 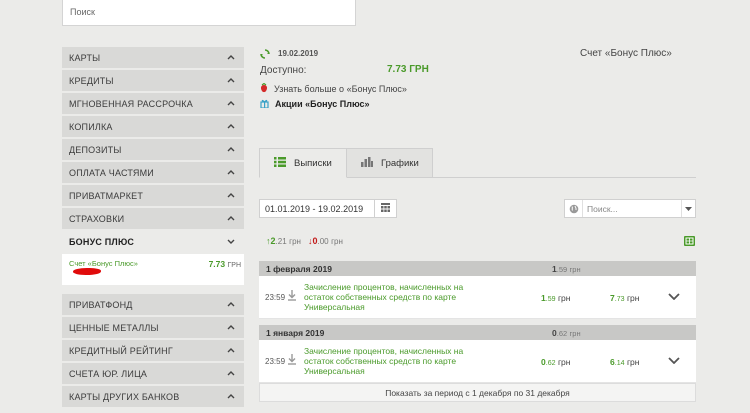 I want to click on sidebar-item-insurance: СТРАХОВКИ, so click(x=153, y=218).